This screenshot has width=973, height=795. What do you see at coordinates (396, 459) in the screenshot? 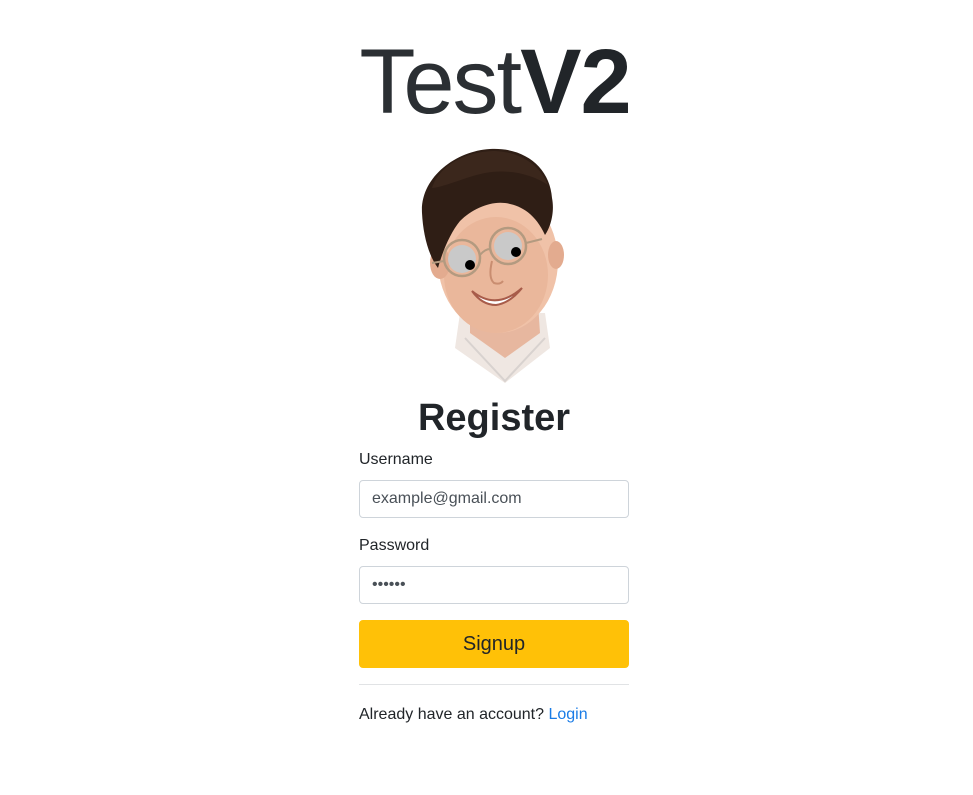
I see `username-label: Username` at bounding box center [396, 459].